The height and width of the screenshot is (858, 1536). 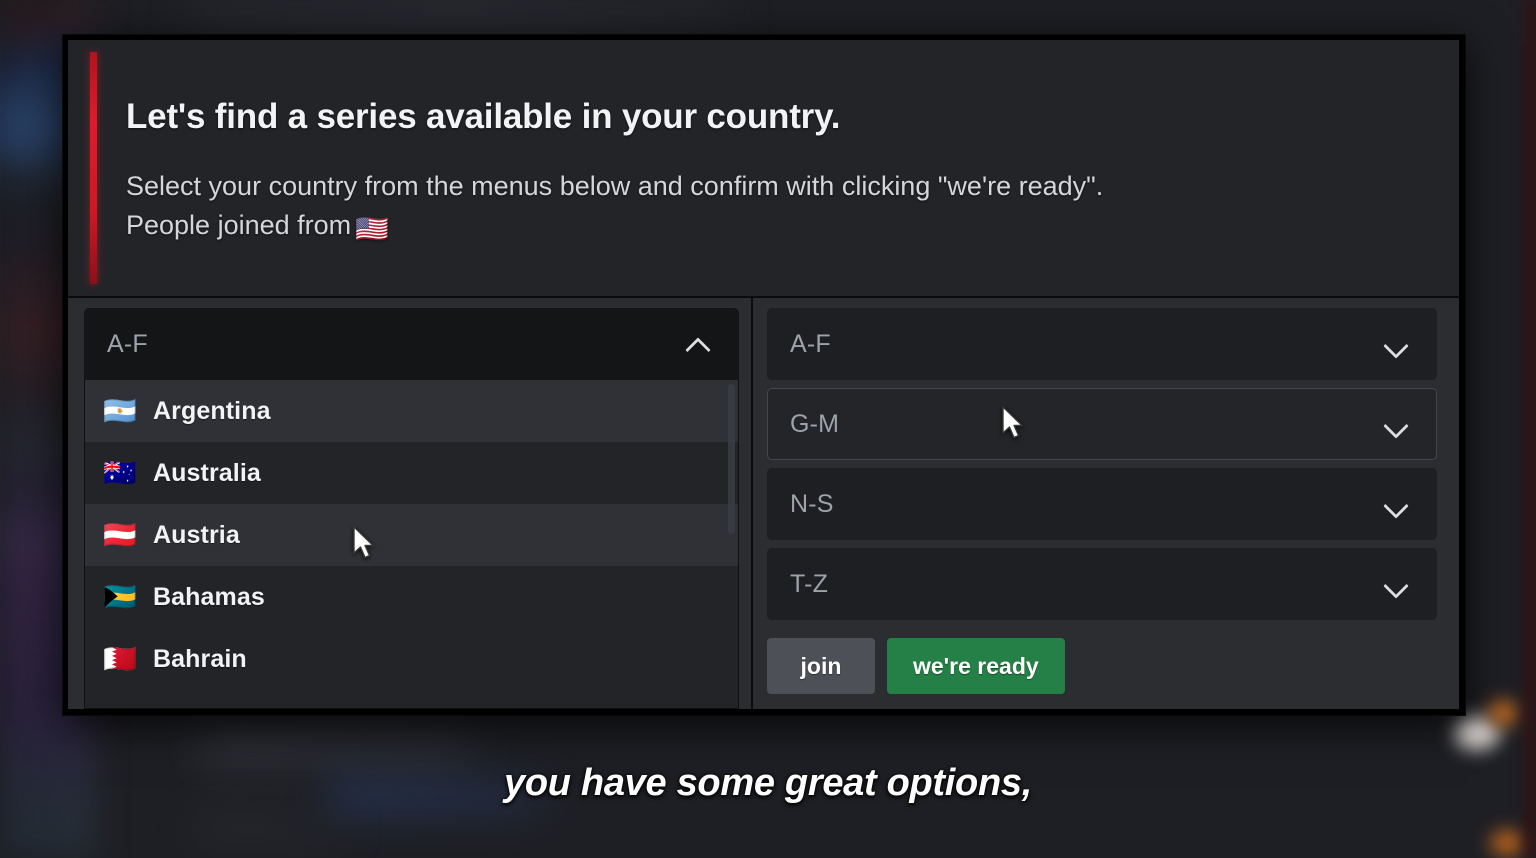 I want to click on select-trigger-label: G-M, so click(x=815, y=423).